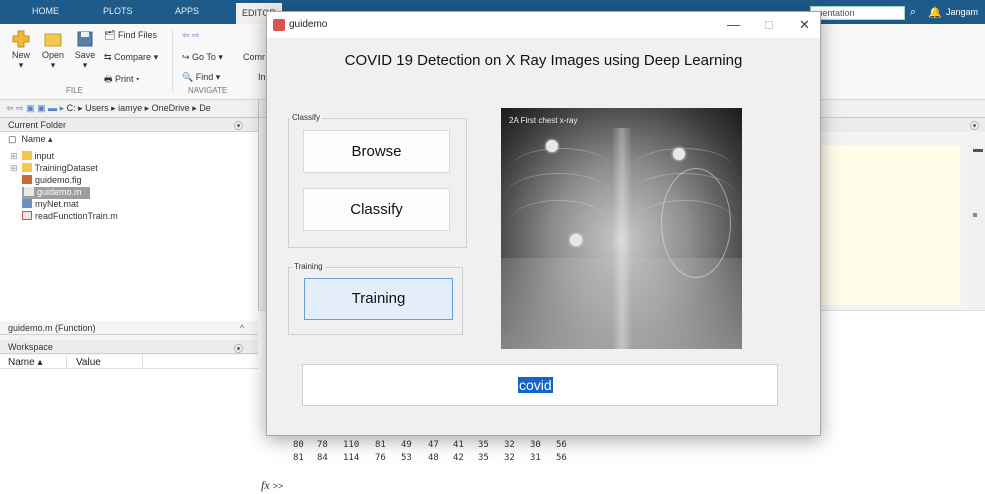 The image size is (985, 494). What do you see at coordinates (129, 125) in the screenshot?
I see `current-folder-header: Current Folder ⦿` at bounding box center [129, 125].